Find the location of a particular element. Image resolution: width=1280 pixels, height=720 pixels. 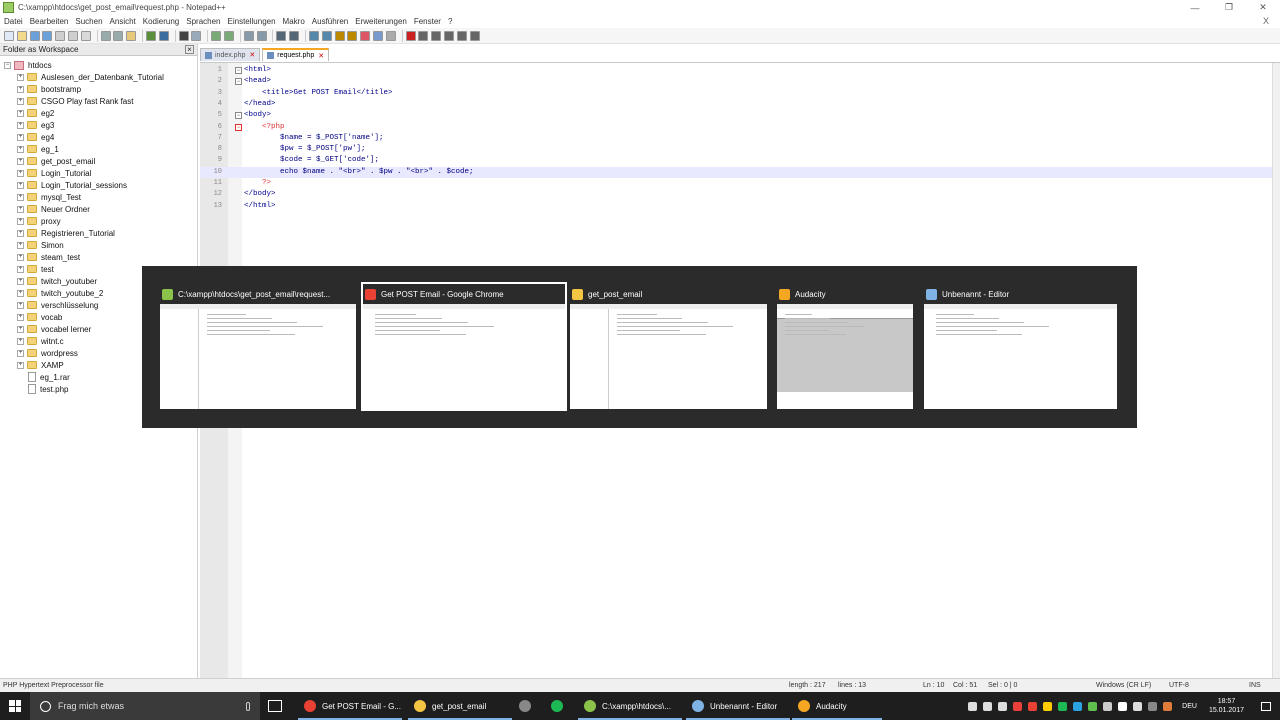

tab-request-php: request.php ✕ is located at coordinates (296, 54).